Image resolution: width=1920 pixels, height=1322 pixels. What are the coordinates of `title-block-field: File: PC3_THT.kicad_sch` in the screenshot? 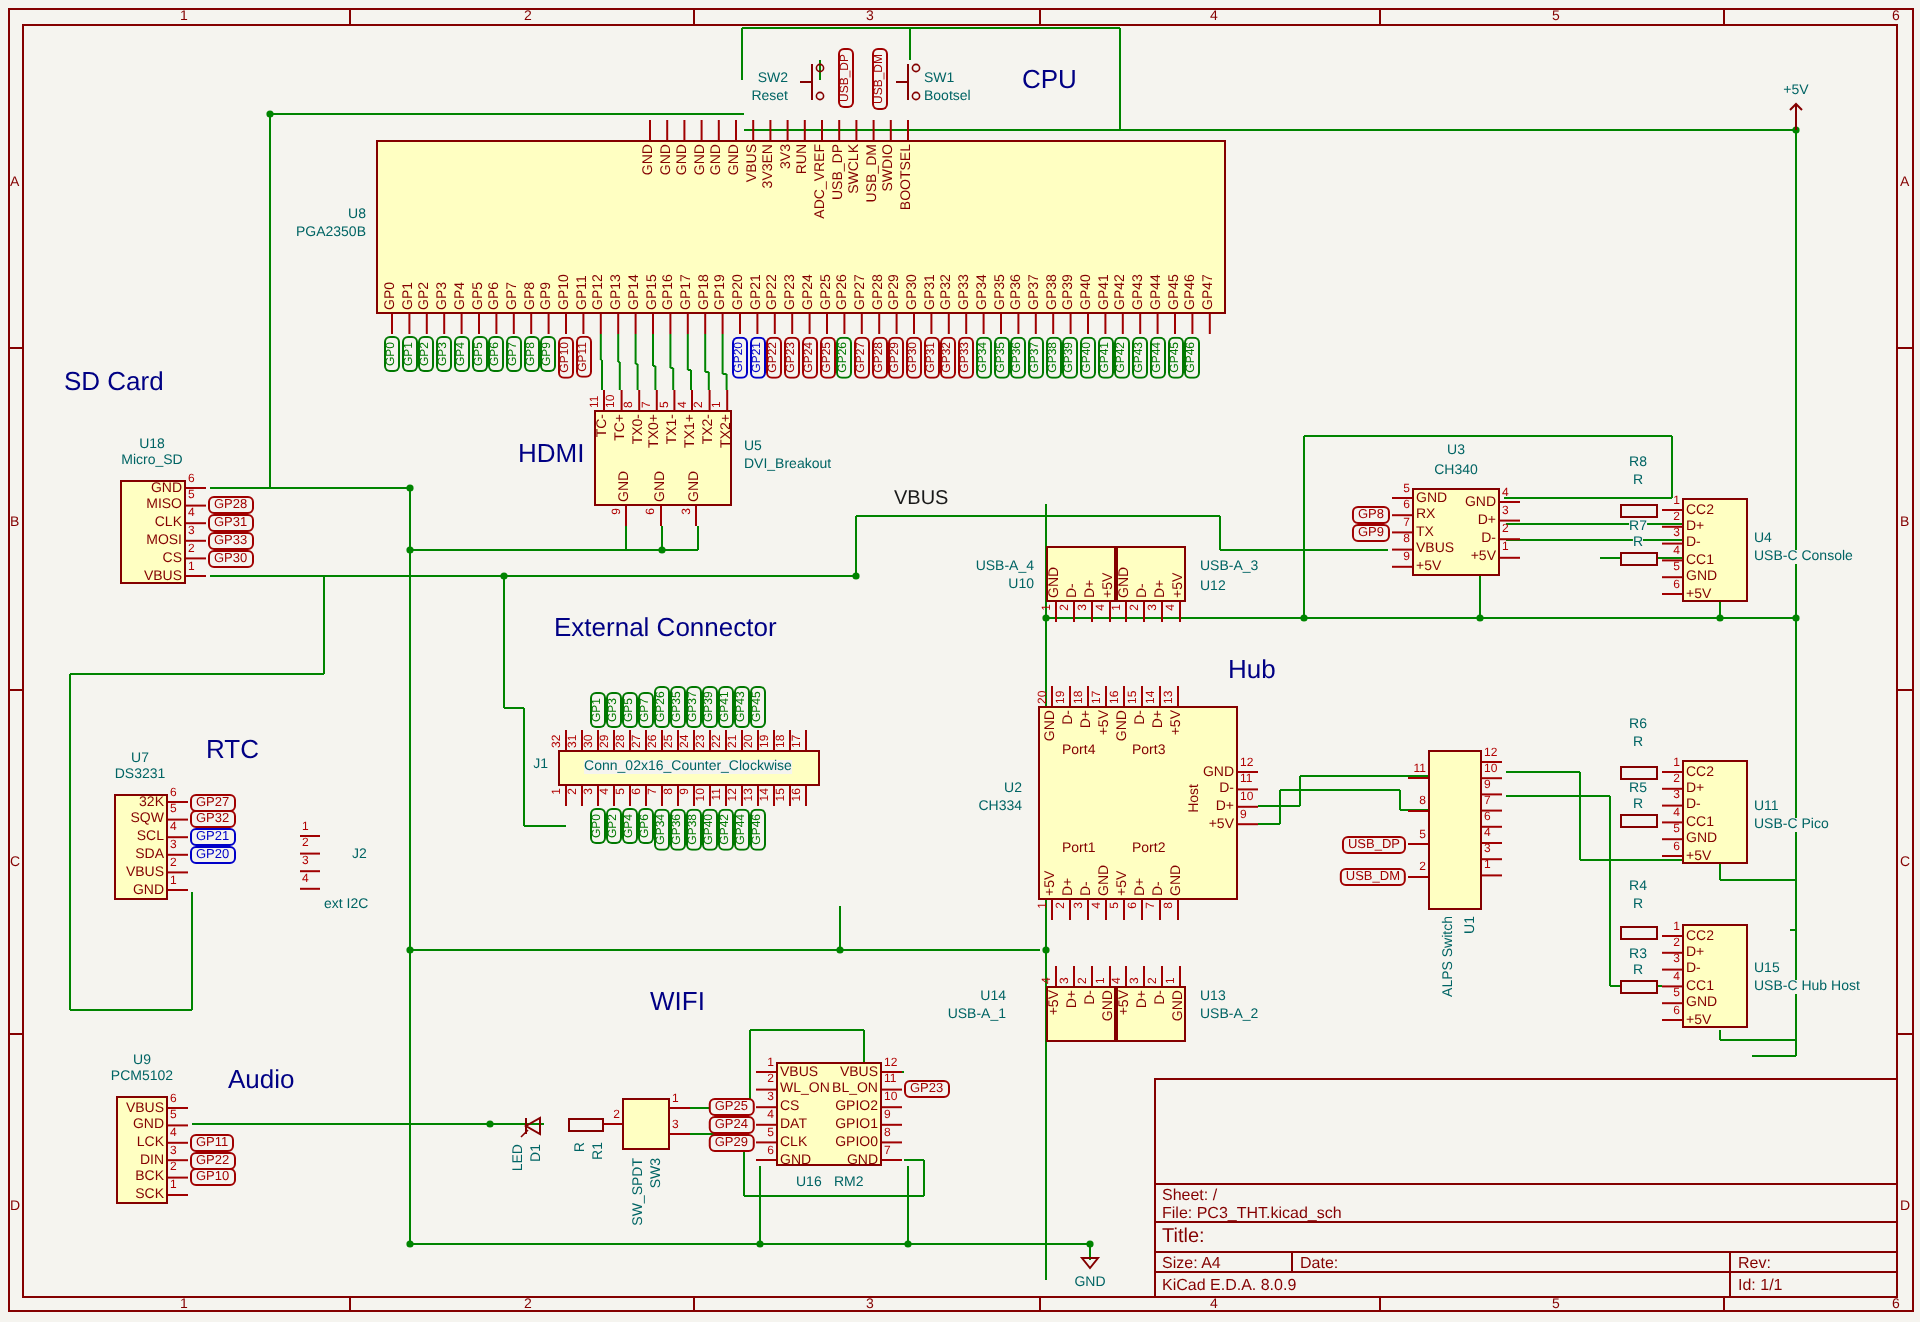 It's located at (1252, 1214).